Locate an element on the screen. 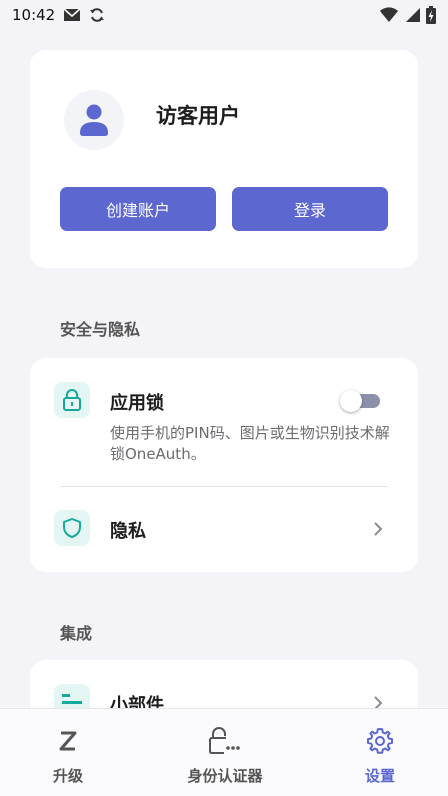 Image resolution: width=448 pixels, height=796 pixels. lock-icon is located at coordinates (72, 400).